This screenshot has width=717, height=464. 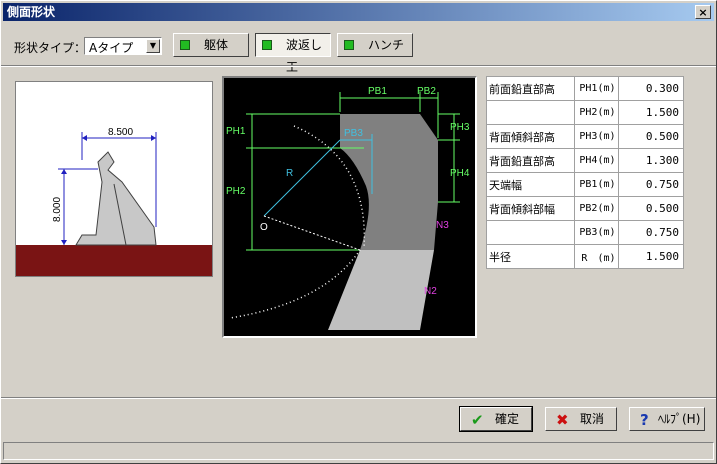 I want to click on label-ph3: PH3, so click(x=460, y=127).